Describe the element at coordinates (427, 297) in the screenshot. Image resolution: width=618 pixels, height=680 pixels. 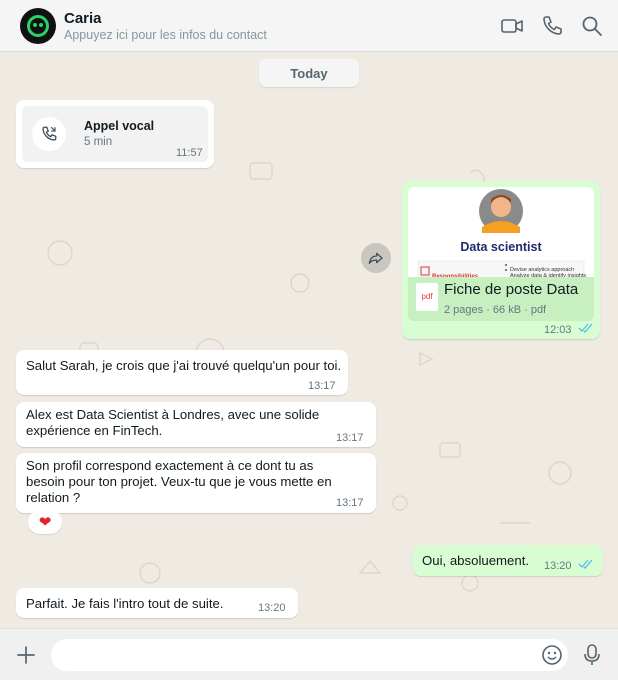
I see `pdf-file-icon: pdf` at that location.